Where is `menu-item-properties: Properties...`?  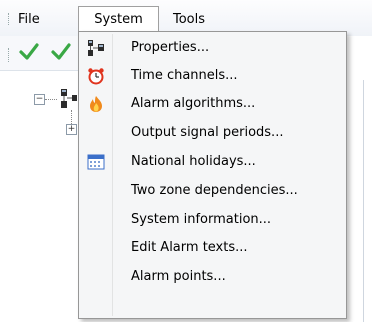 menu-item-properties: Properties... is located at coordinates (212, 48).